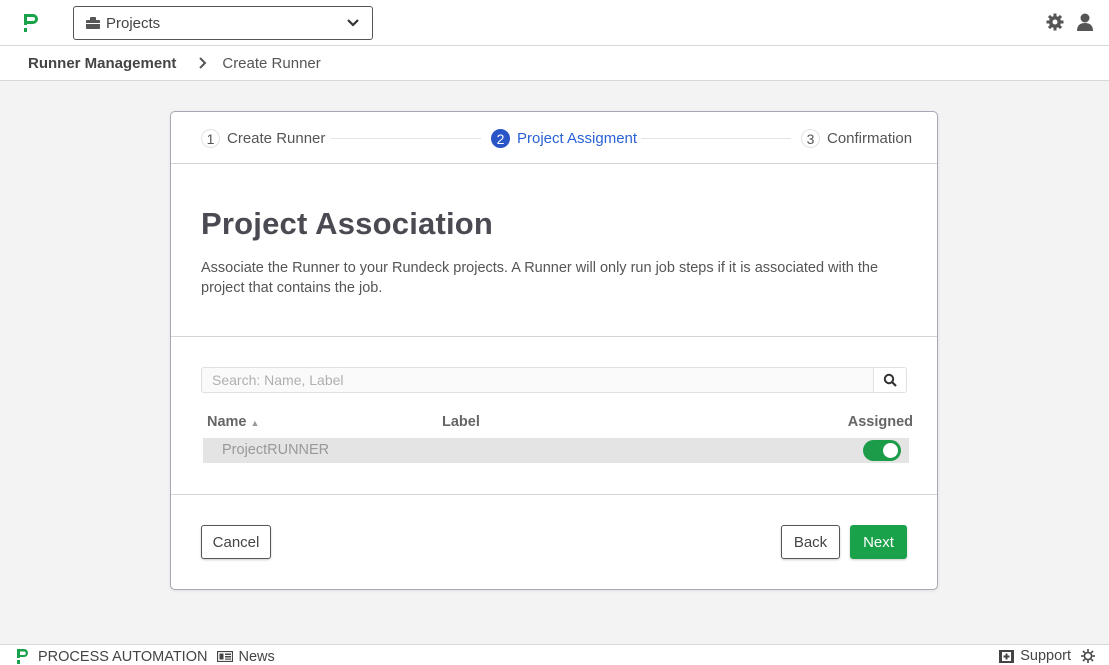 The image size is (1109, 665). Describe the element at coordinates (1055, 22) in the screenshot. I see `gear-icon` at that location.